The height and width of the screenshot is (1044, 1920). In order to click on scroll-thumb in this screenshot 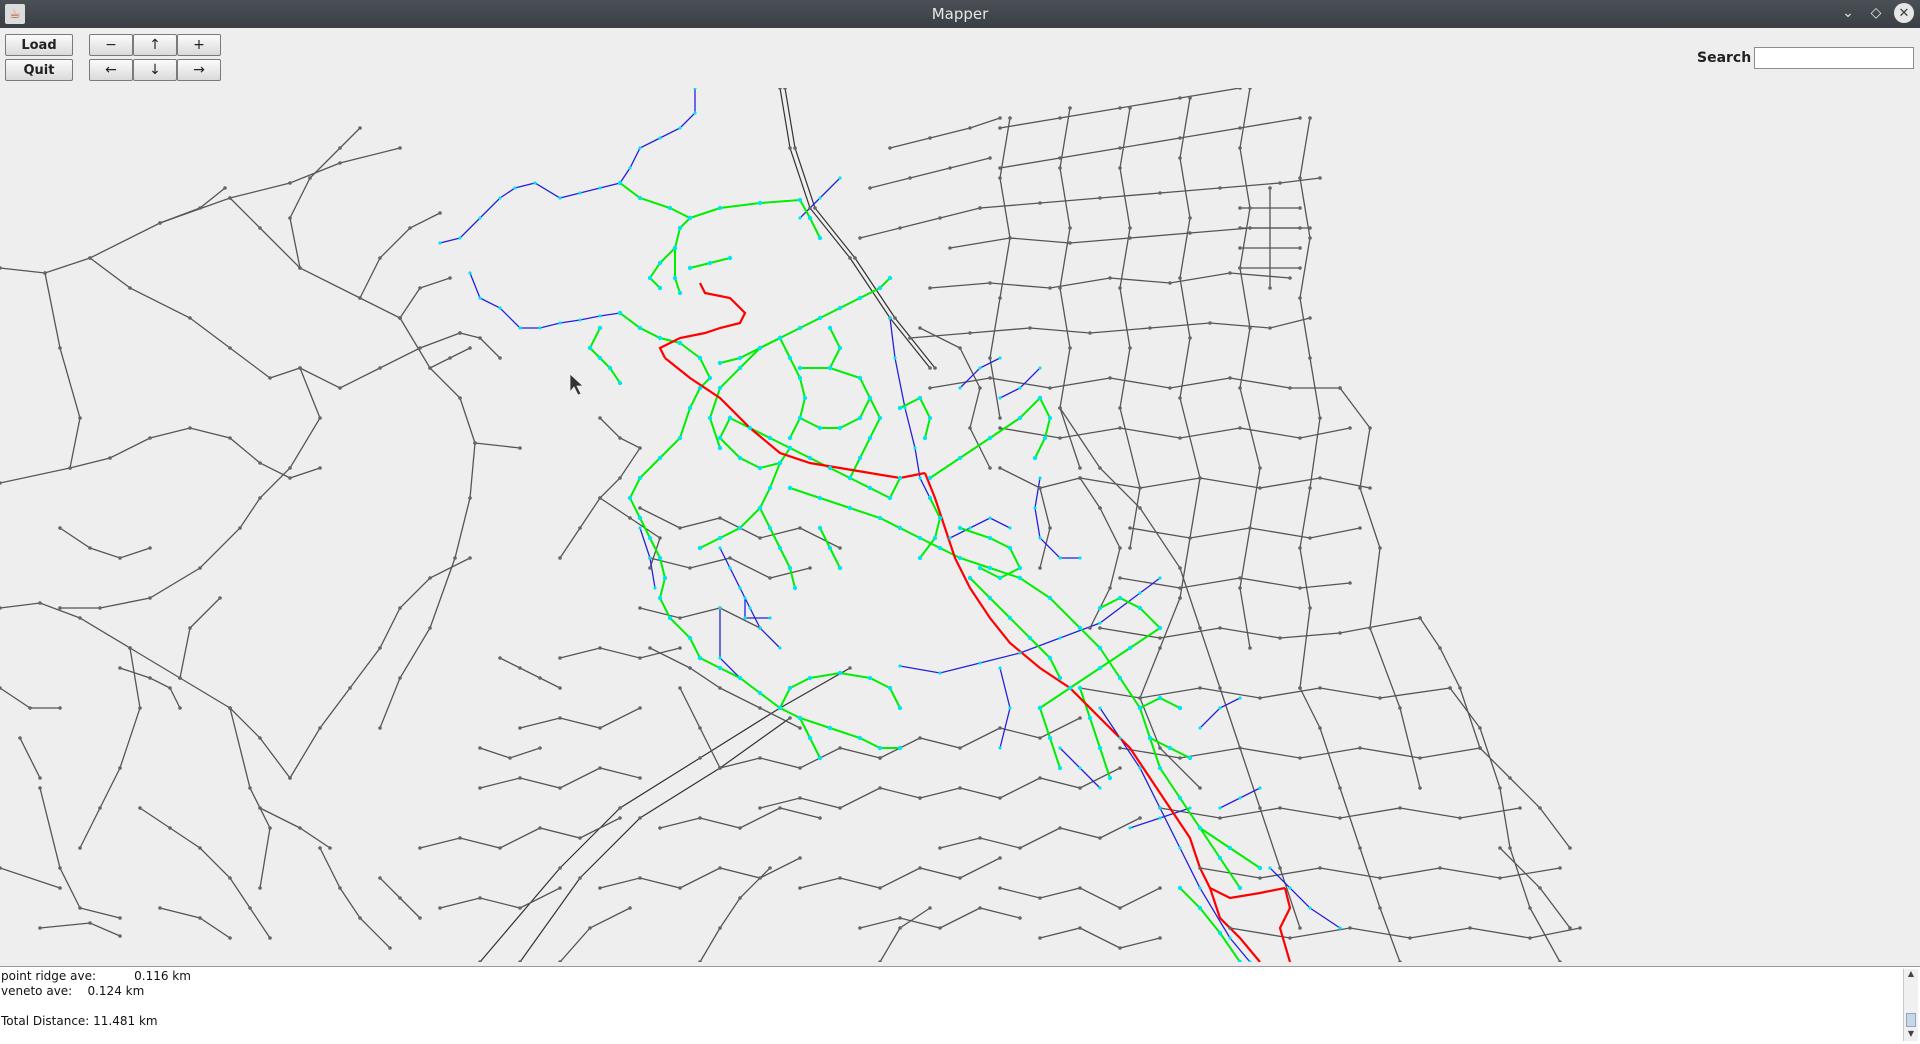, I will do `click(1911, 1020)`.